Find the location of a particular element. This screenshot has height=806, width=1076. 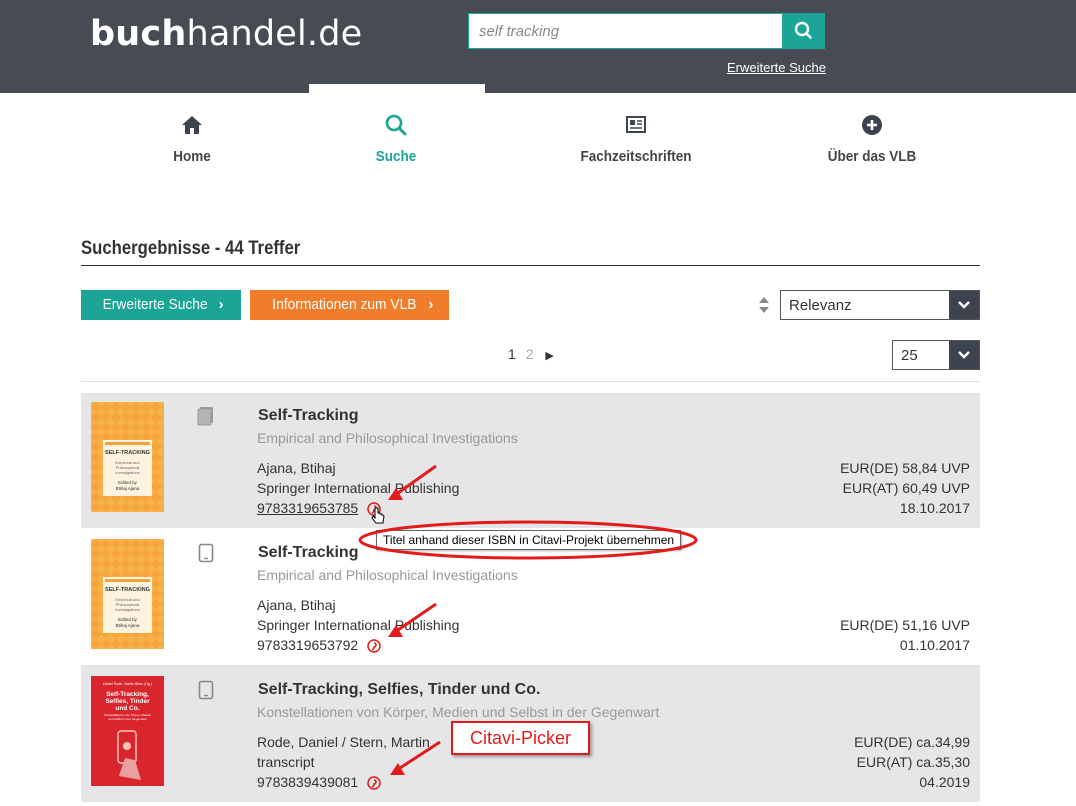

price-de: EUR(DE) ca.34,99 is located at coordinates (912, 742).